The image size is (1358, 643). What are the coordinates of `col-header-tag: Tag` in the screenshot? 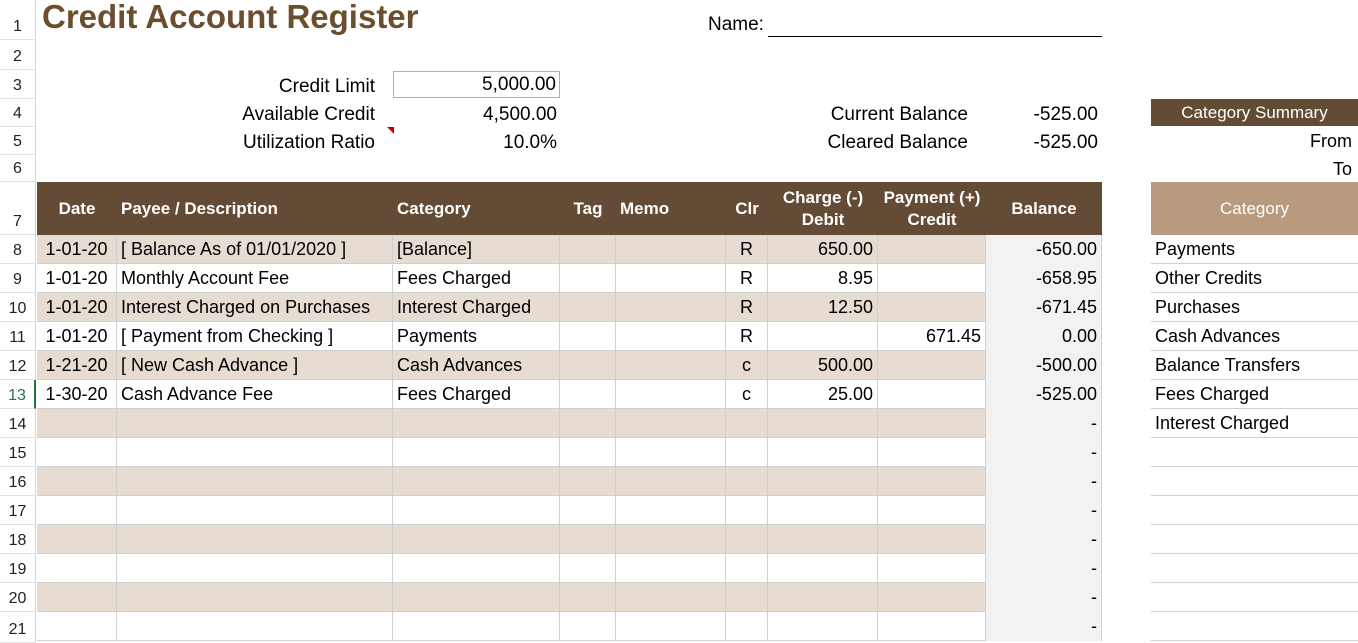 It's located at (588, 208).